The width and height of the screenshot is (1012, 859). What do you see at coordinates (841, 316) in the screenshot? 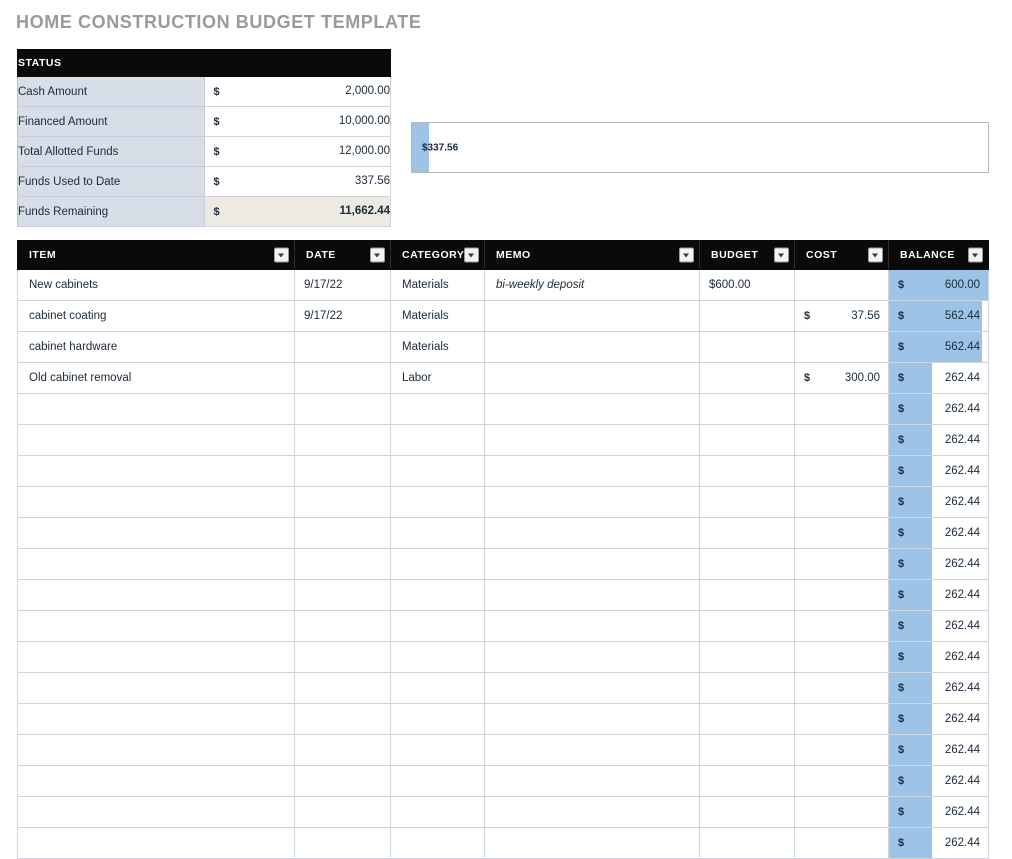
I see `cell-cost: $37.56` at bounding box center [841, 316].